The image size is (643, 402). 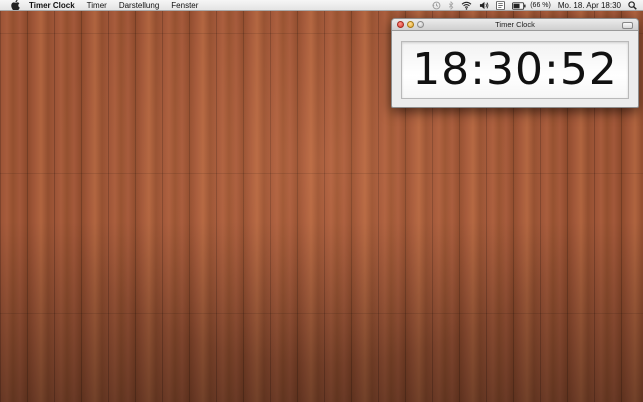 What do you see at coordinates (501, 5) in the screenshot?
I see `input-menu-icon` at bounding box center [501, 5].